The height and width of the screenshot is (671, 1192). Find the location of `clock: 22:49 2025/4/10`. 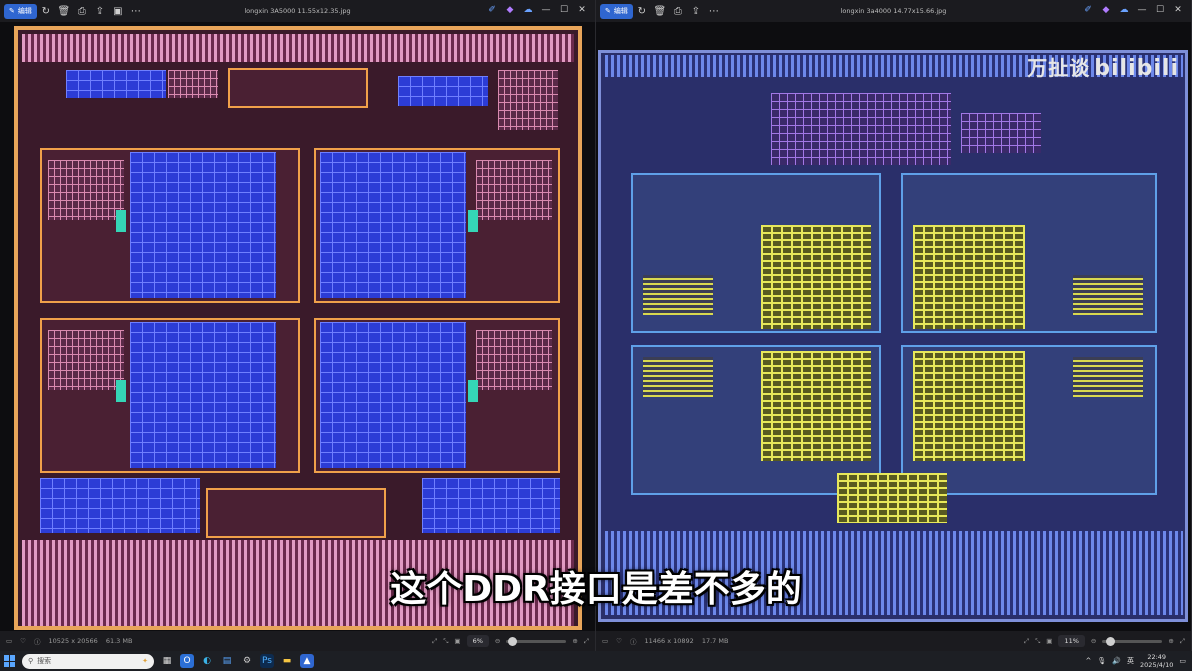

clock: 22:49 2025/4/10 is located at coordinates (1156, 661).